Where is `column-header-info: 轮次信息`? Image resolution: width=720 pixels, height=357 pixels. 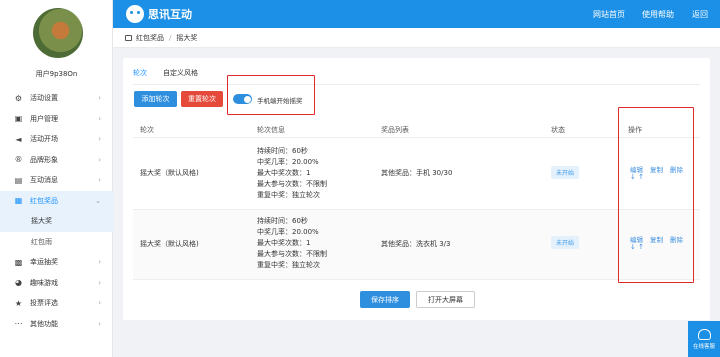 column-header-info: 轮次信息 is located at coordinates (271, 130).